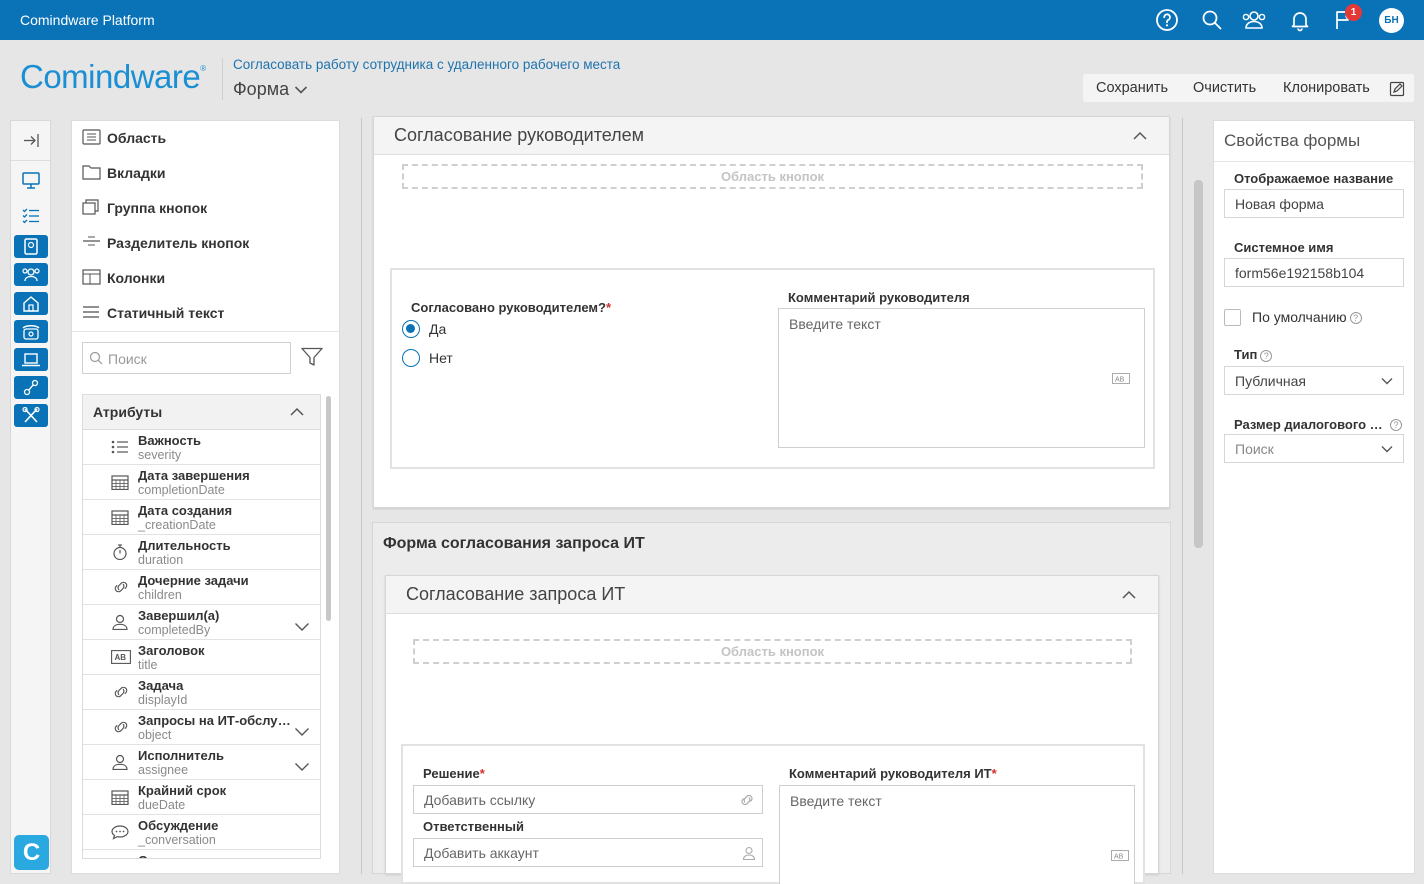 The image size is (1424, 884). Describe the element at coordinates (1182, 496) in the screenshot. I see `canvas-divider-right` at that location.